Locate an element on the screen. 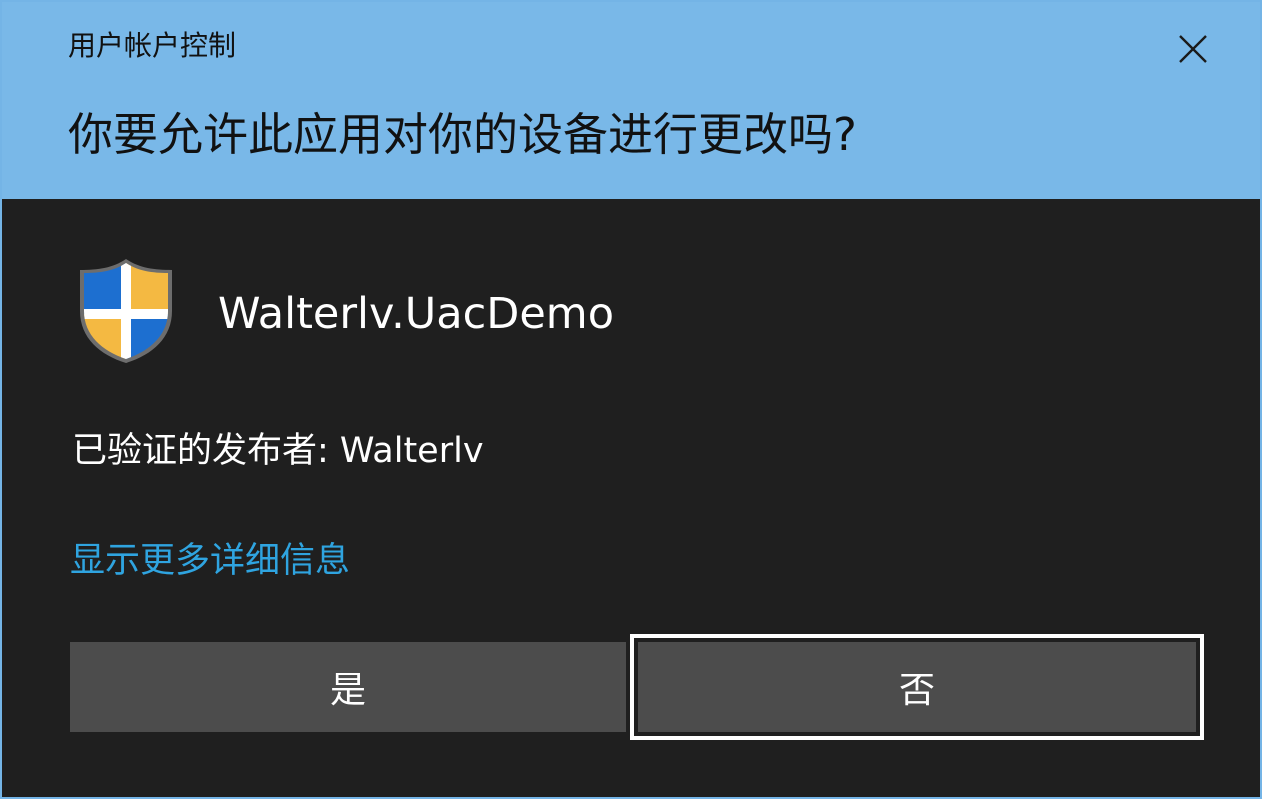 This screenshot has height=799, width=1262. yes-button: 是 is located at coordinates (348, 687).